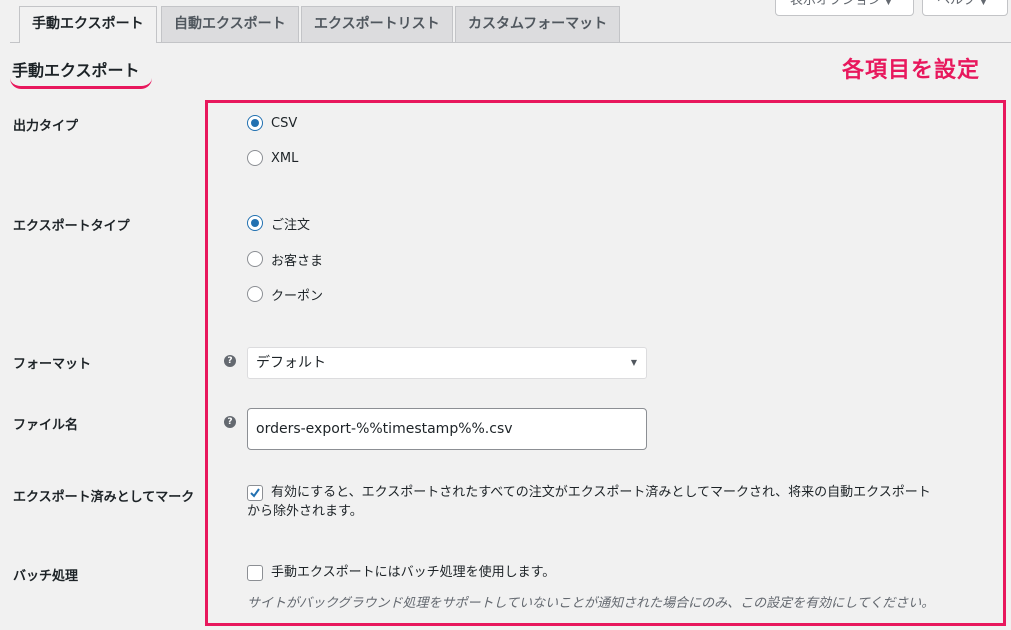 The image size is (1011, 630). I want to click on radio-orders-button, so click(255, 223).